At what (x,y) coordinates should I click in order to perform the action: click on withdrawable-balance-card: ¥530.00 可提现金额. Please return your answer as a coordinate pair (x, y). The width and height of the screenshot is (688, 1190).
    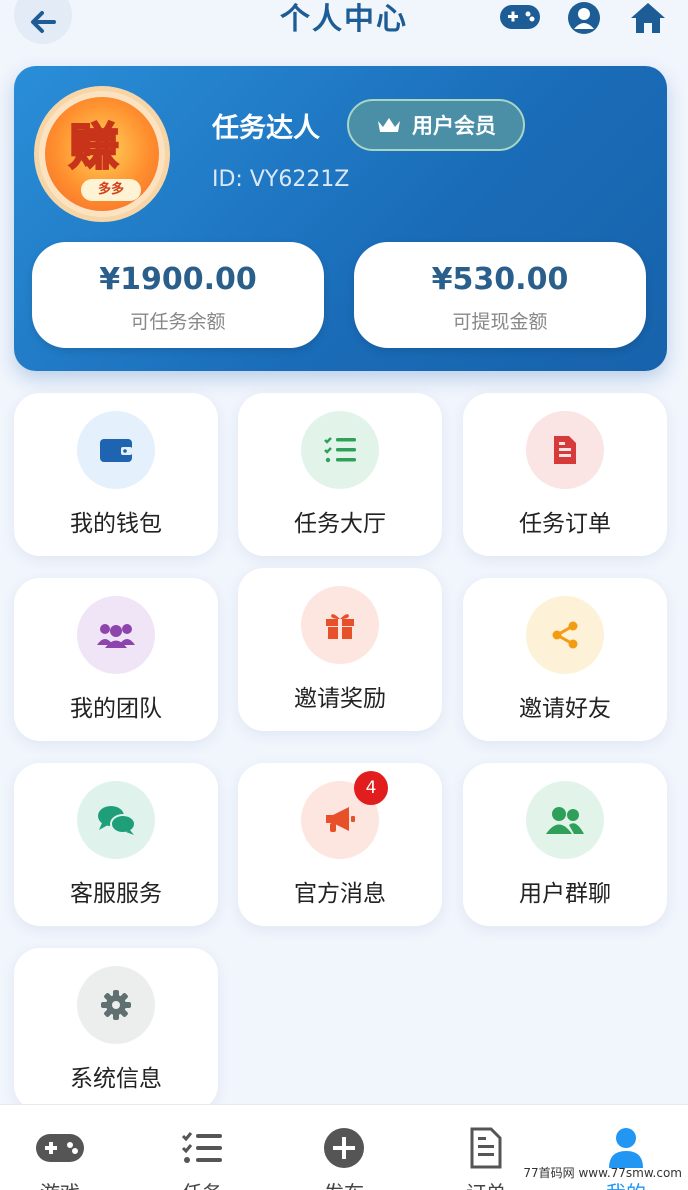
    Looking at the image, I should click on (500, 295).